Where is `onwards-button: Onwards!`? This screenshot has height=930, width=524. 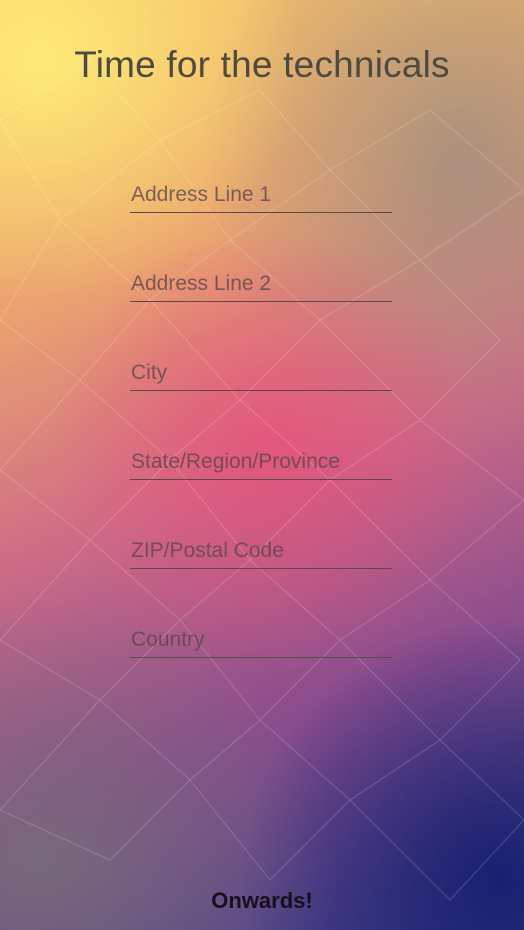
onwards-button: Onwards! is located at coordinates (262, 901).